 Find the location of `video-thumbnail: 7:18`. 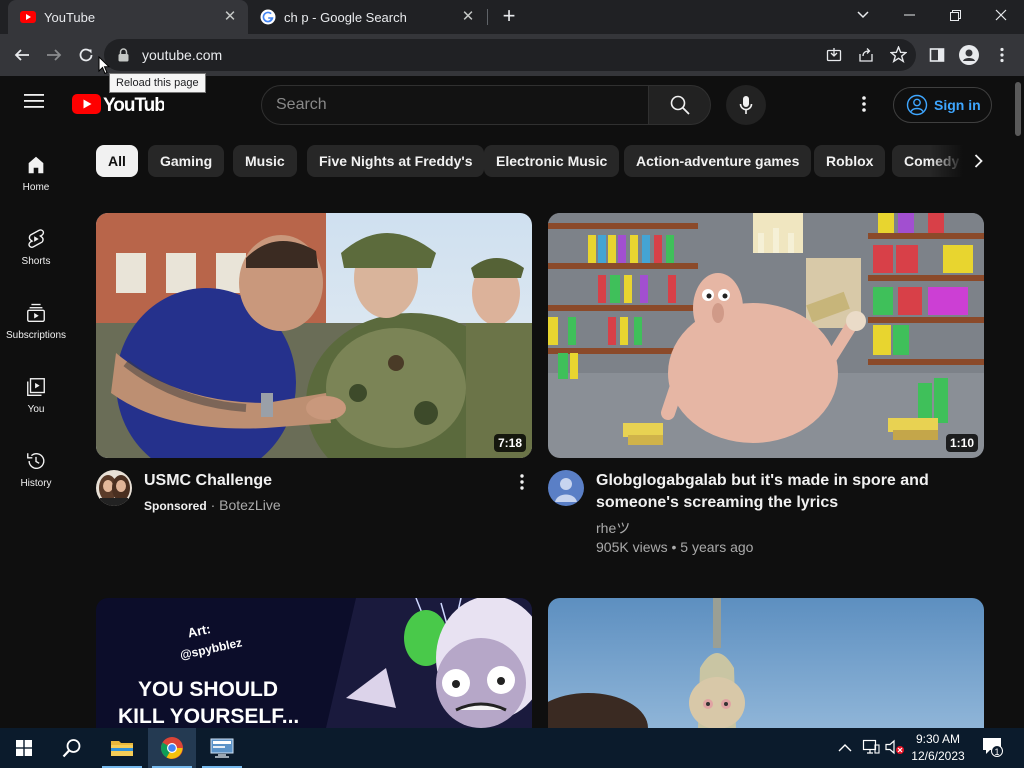

video-thumbnail: 7:18 is located at coordinates (314, 335).